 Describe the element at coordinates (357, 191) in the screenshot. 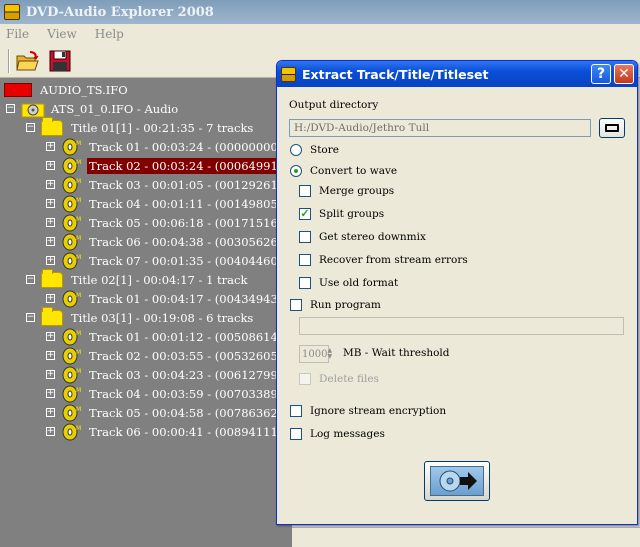

I see `merge-groups-label: Merge groups` at that location.